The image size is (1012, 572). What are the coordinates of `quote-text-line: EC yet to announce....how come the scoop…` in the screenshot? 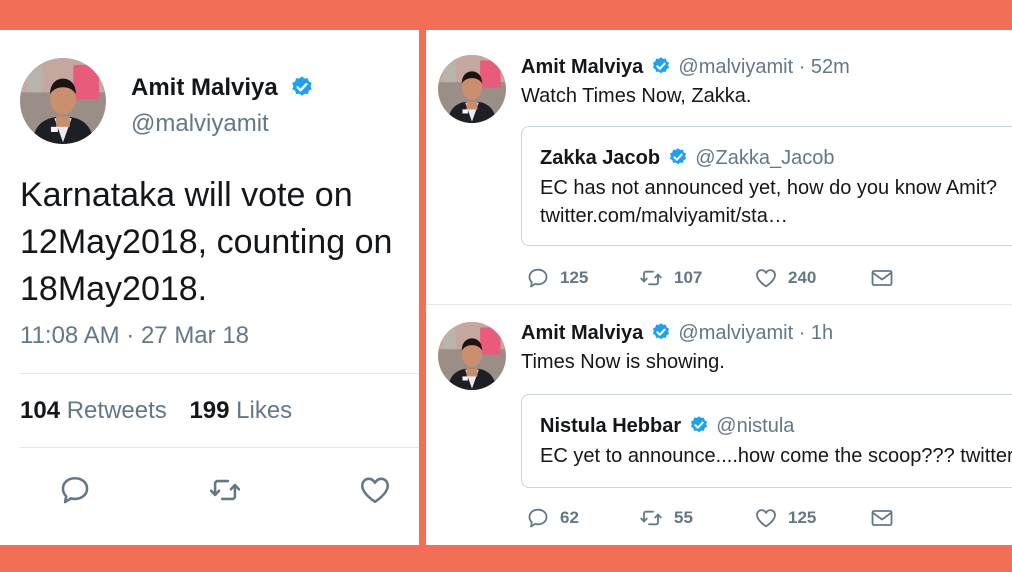 It's located at (776, 456).